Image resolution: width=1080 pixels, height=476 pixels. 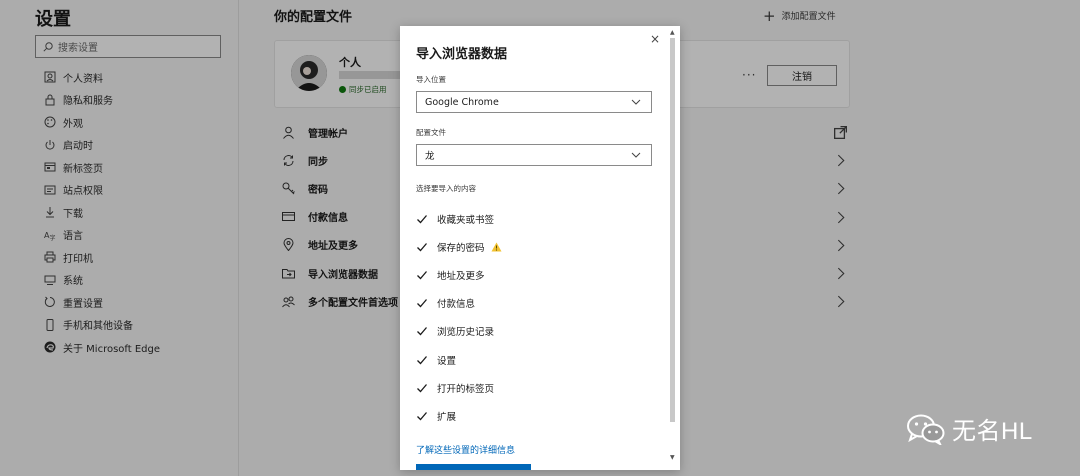 I want to click on warning-icon, so click(x=496, y=247).